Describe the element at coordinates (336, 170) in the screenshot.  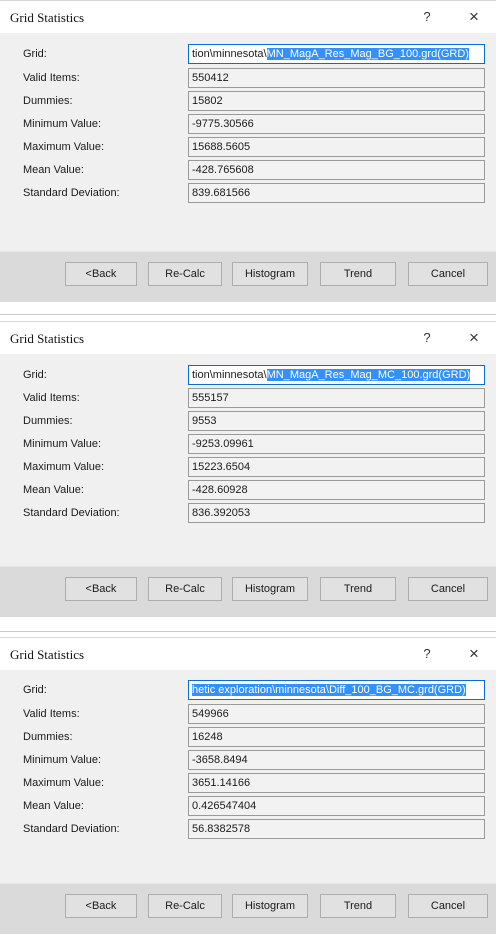
I see `mean-value-value: -428.765608` at that location.